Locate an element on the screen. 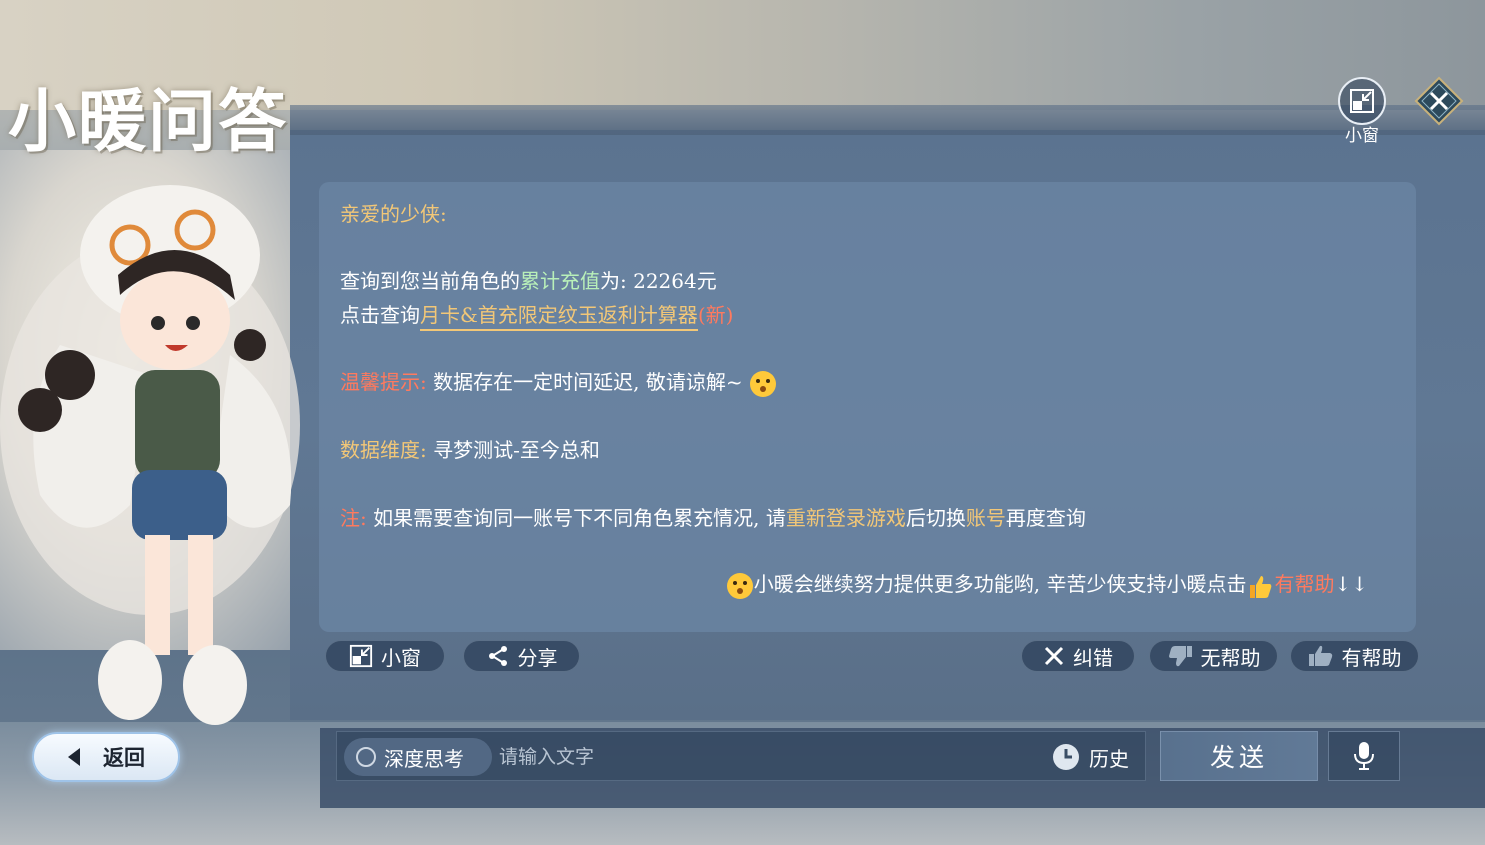 This screenshot has height=845, width=1485. clock-icon is located at coordinates (1066, 757).